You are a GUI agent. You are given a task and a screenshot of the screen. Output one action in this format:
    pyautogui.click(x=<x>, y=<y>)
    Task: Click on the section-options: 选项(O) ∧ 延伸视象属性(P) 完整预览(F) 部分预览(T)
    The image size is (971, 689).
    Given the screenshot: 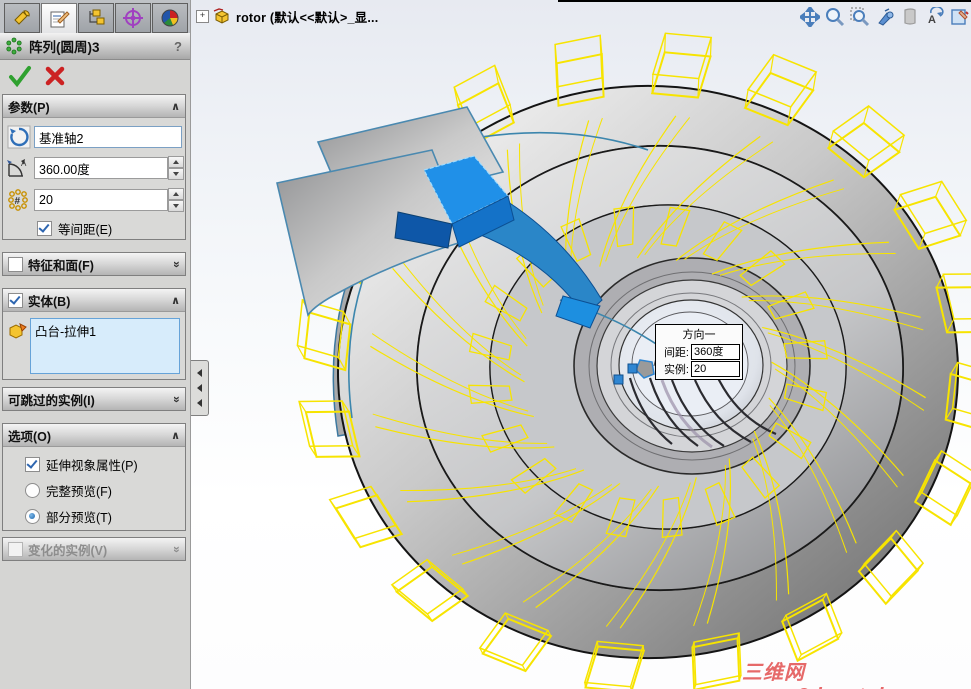 What is the action you would take?
    pyautogui.click(x=94, y=477)
    